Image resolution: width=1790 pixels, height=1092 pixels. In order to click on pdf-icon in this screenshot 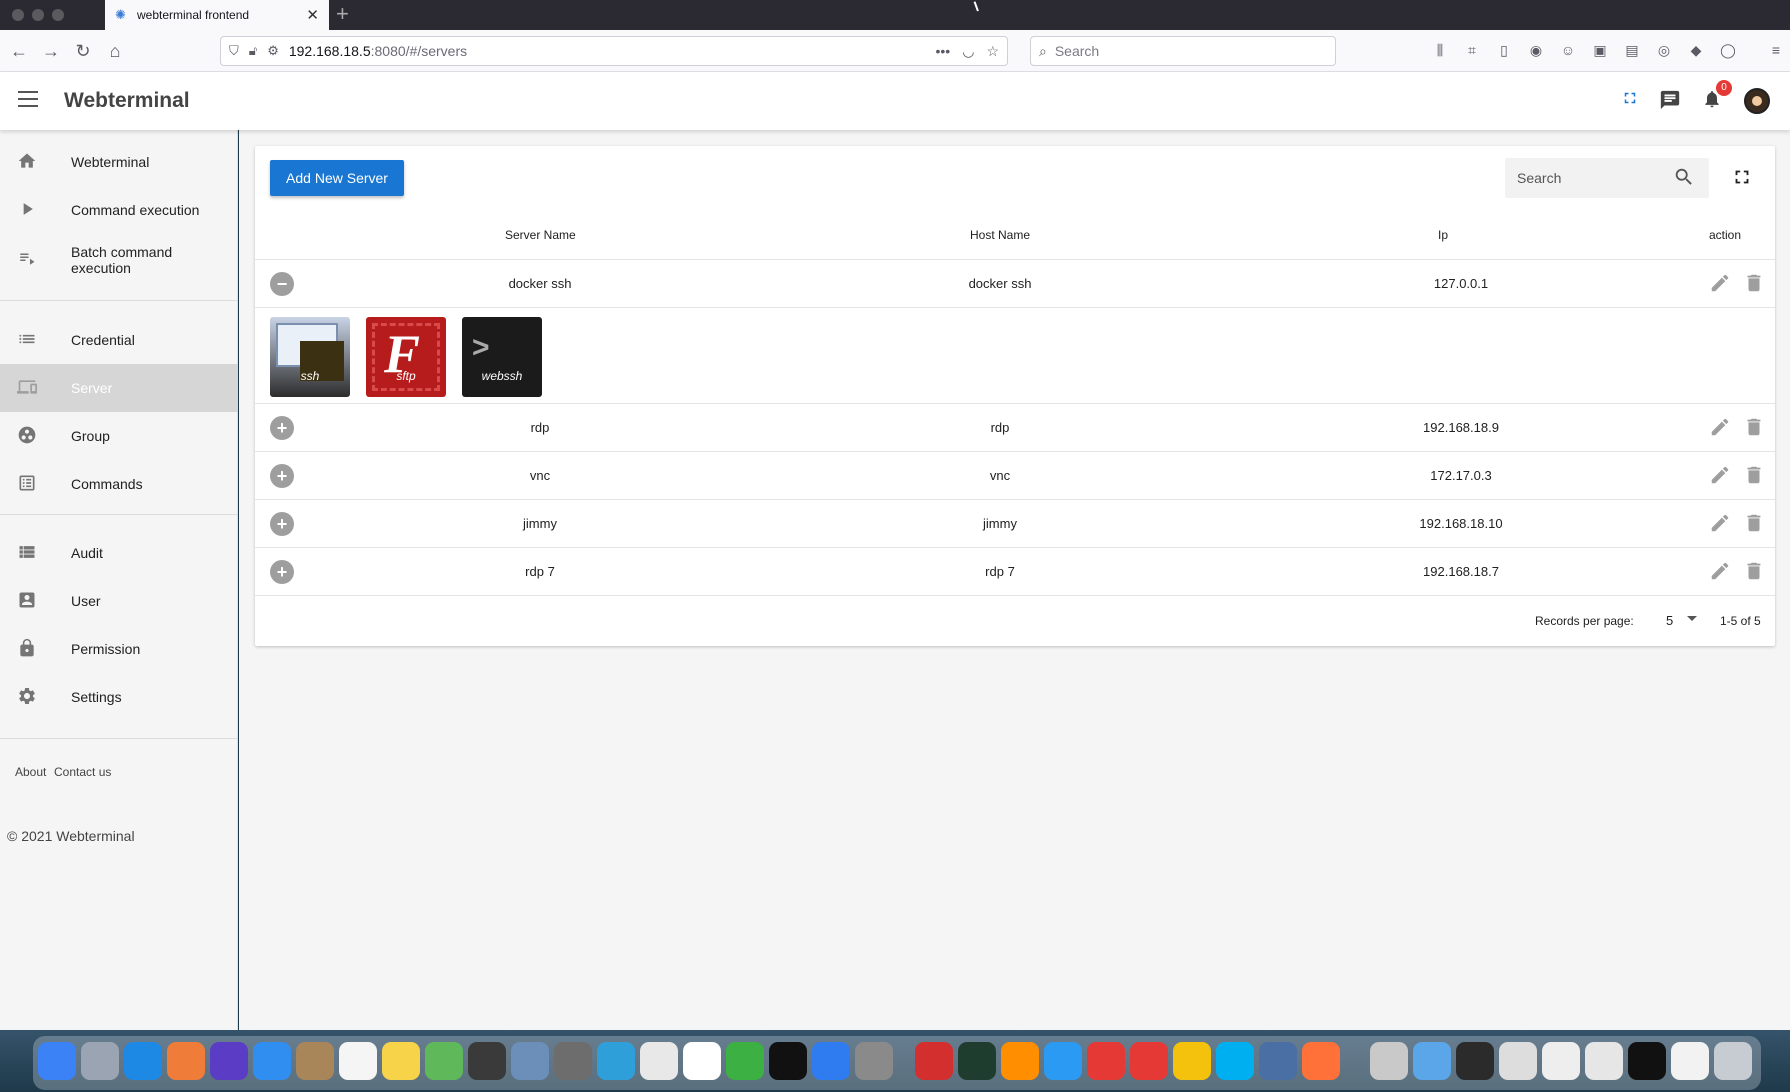, I will do `click(934, 1061)`.